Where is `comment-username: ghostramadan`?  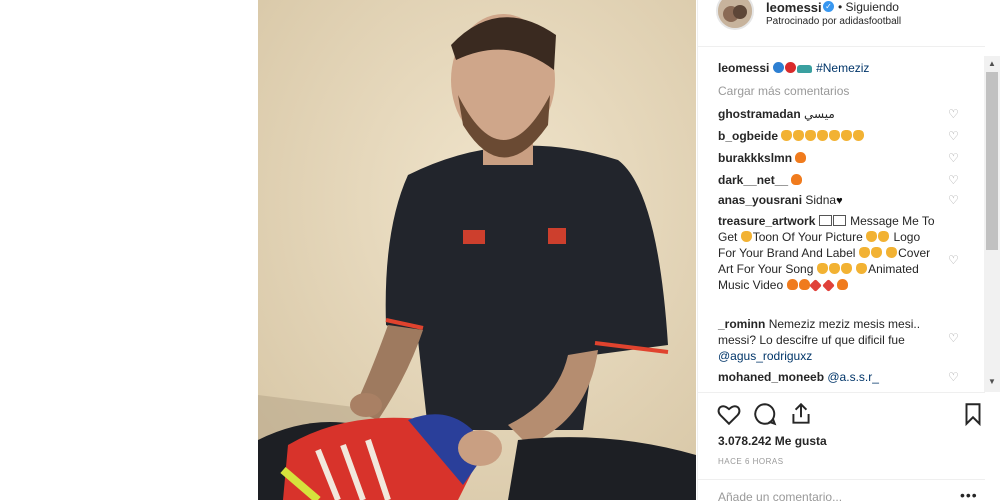 comment-username: ghostramadan is located at coordinates (759, 114).